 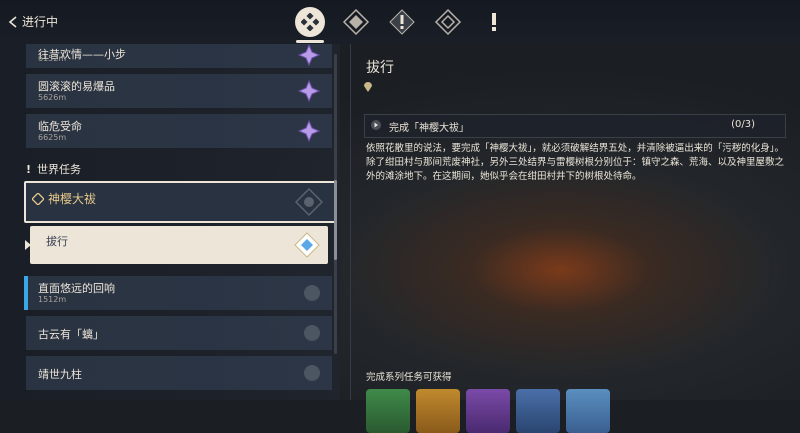 What do you see at coordinates (179, 56) in the screenshot?
I see `list-item: 往昔欢情——小步` at bounding box center [179, 56].